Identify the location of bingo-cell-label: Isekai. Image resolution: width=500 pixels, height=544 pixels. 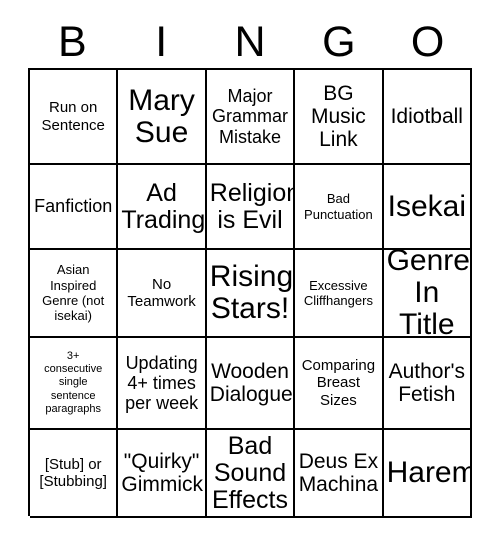
(426, 206).